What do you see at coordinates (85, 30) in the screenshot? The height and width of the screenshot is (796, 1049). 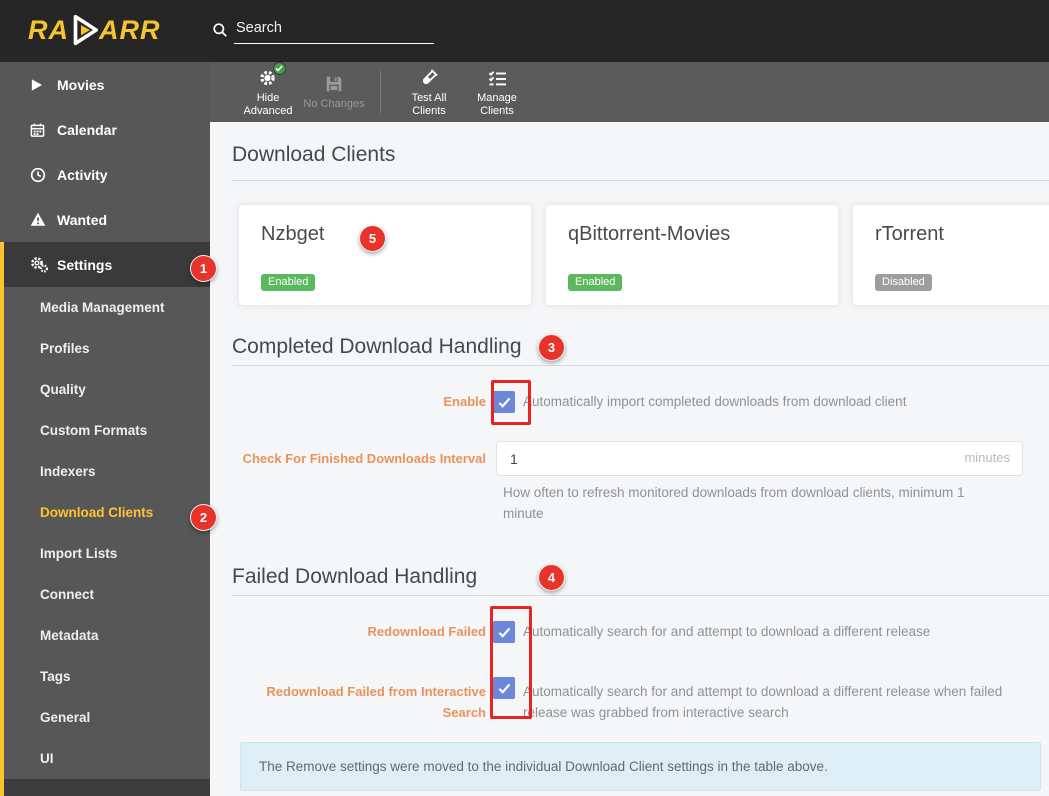 I see `play-logo-icon` at bounding box center [85, 30].